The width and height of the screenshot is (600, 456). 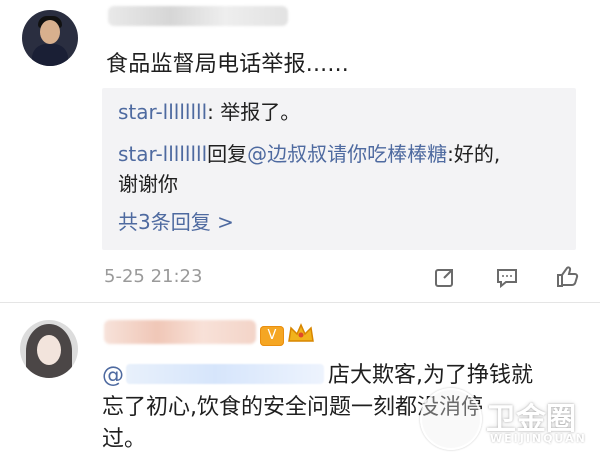 What do you see at coordinates (113, 375) in the screenshot?
I see `mention-prefix: @` at bounding box center [113, 375].